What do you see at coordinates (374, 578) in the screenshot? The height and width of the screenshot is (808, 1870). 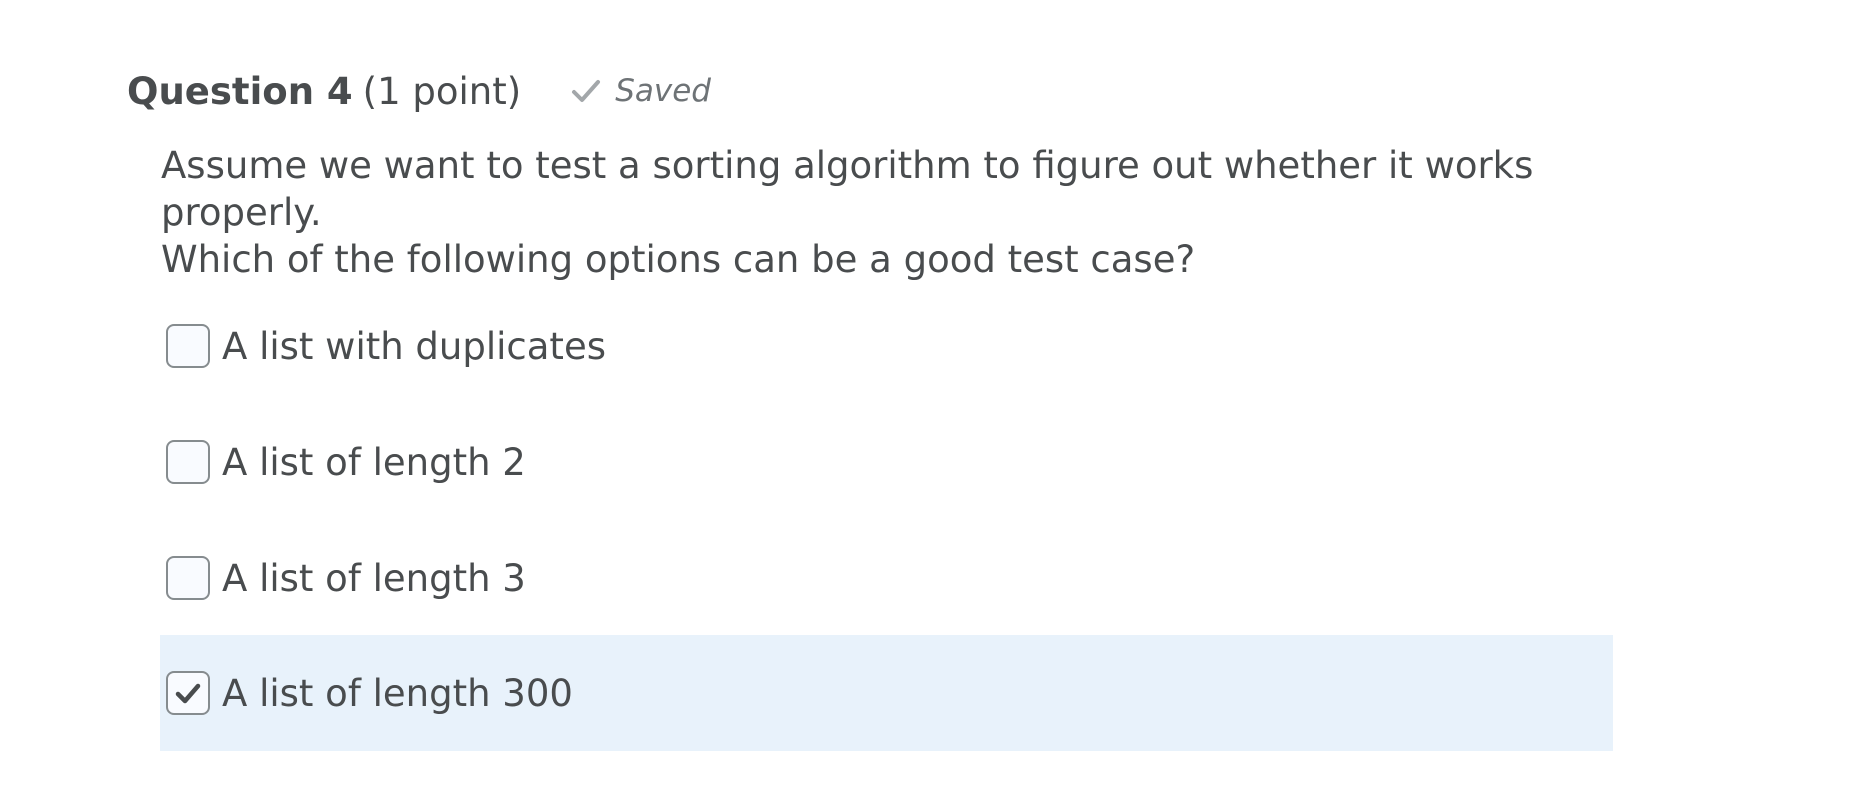 I see `option-label: A list of length 3` at bounding box center [374, 578].